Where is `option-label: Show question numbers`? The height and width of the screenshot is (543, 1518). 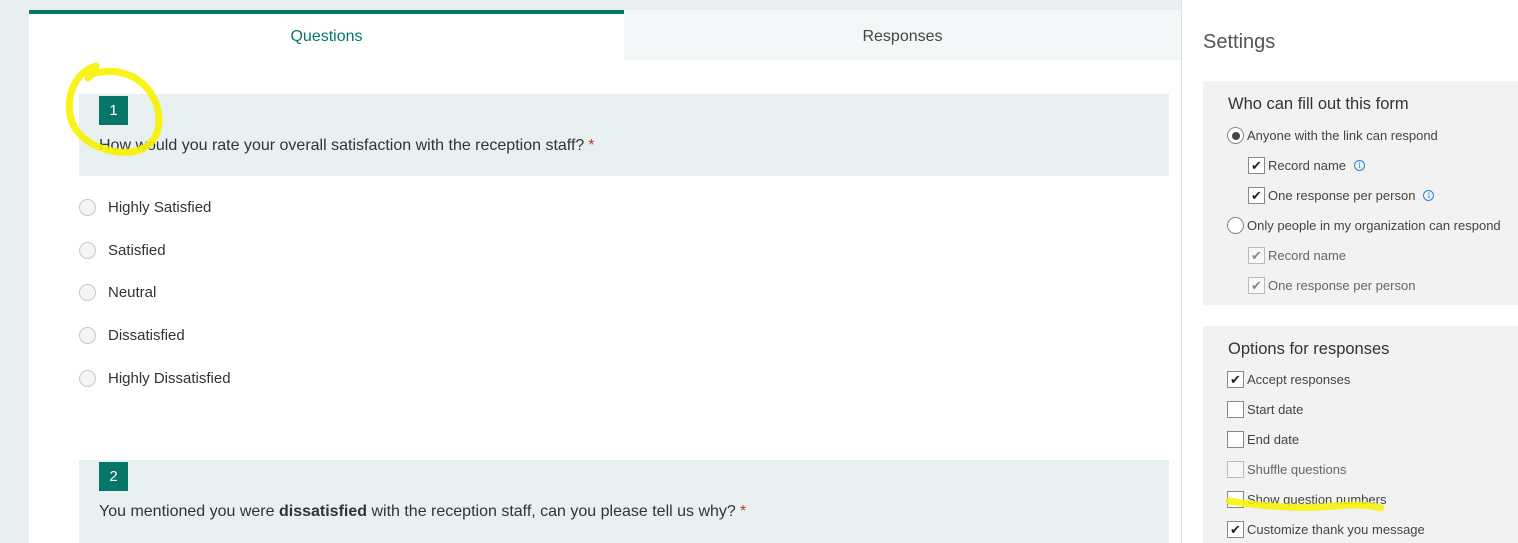 option-label: Show question numbers is located at coordinates (1317, 499).